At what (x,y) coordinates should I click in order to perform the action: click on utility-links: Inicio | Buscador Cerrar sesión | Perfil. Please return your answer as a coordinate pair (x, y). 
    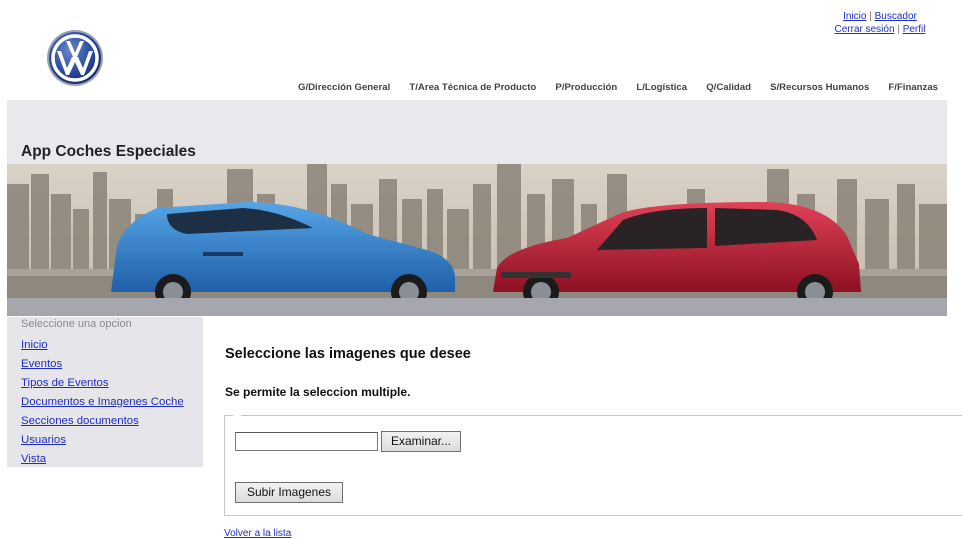
    Looking at the image, I should click on (880, 23).